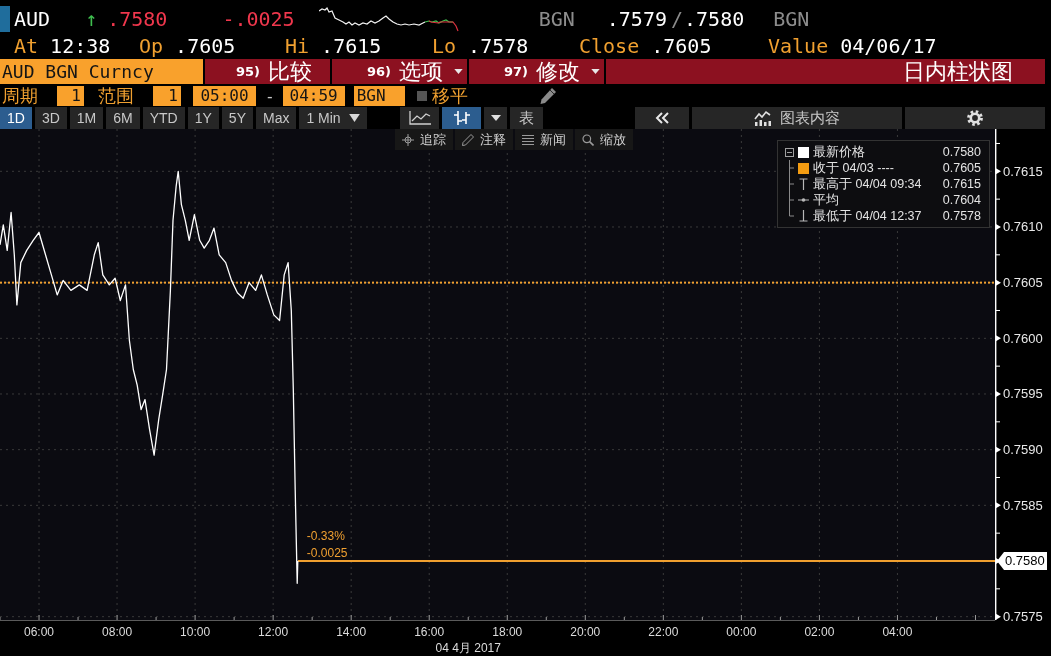  Describe the element at coordinates (258, 18) in the screenshot. I see `price-change: -.0025` at that location.